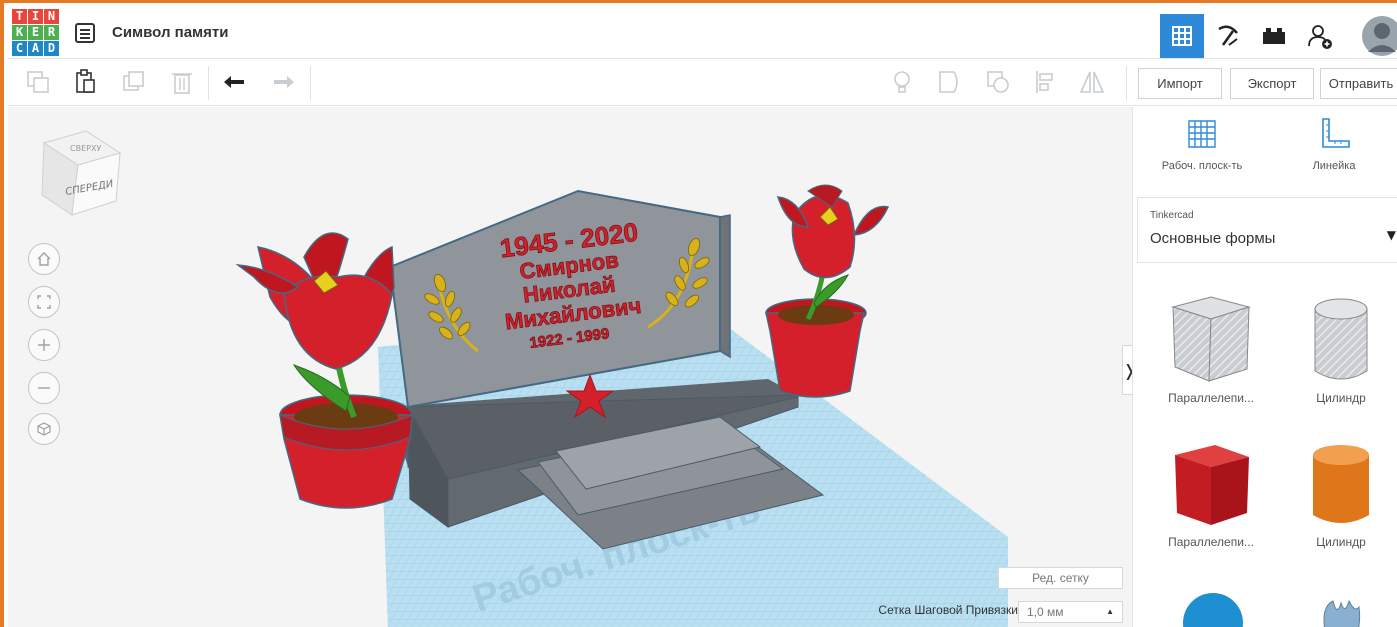  What do you see at coordinates (86, 82) in the screenshot?
I see `paste-icon` at bounding box center [86, 82].